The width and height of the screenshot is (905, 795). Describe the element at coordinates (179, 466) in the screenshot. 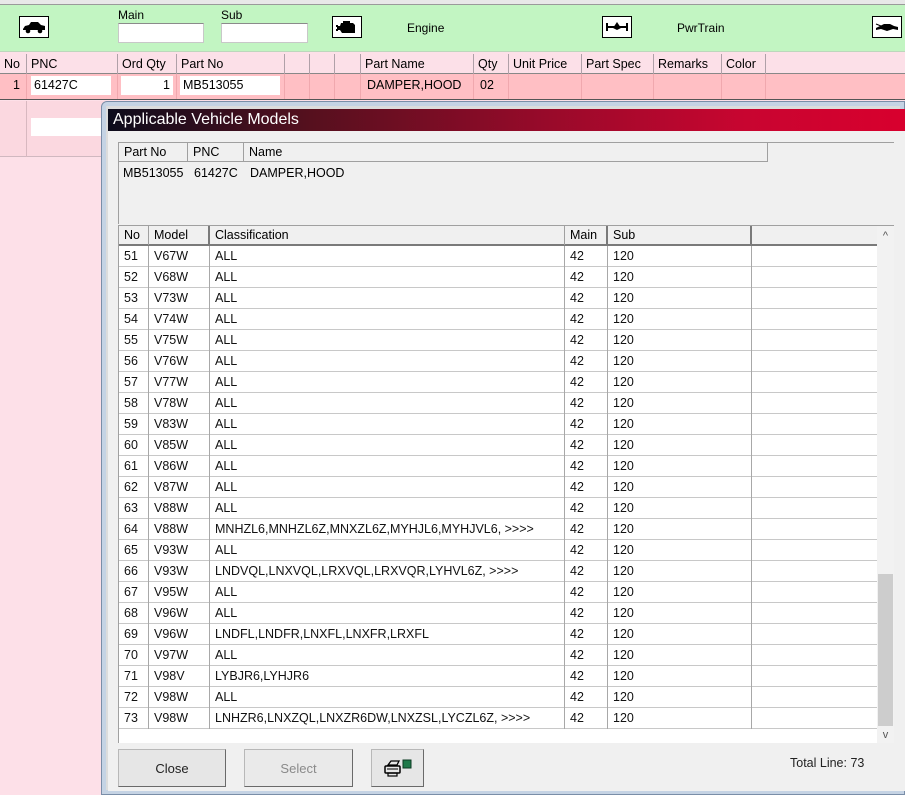

I see `cell-model: V86W` at that location.